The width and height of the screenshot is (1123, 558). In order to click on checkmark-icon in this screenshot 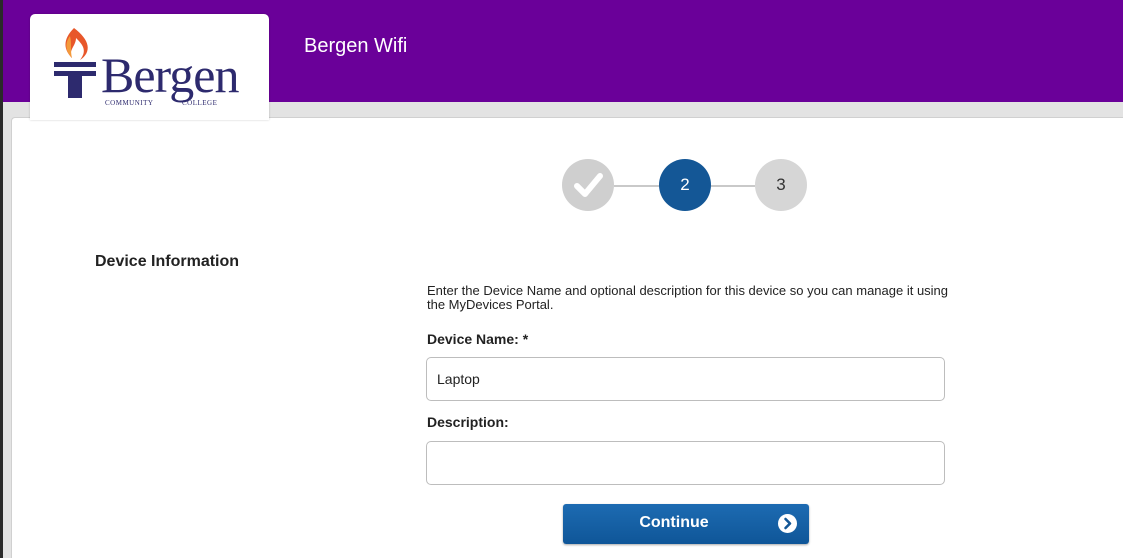, I will do `click(588, 185)`.